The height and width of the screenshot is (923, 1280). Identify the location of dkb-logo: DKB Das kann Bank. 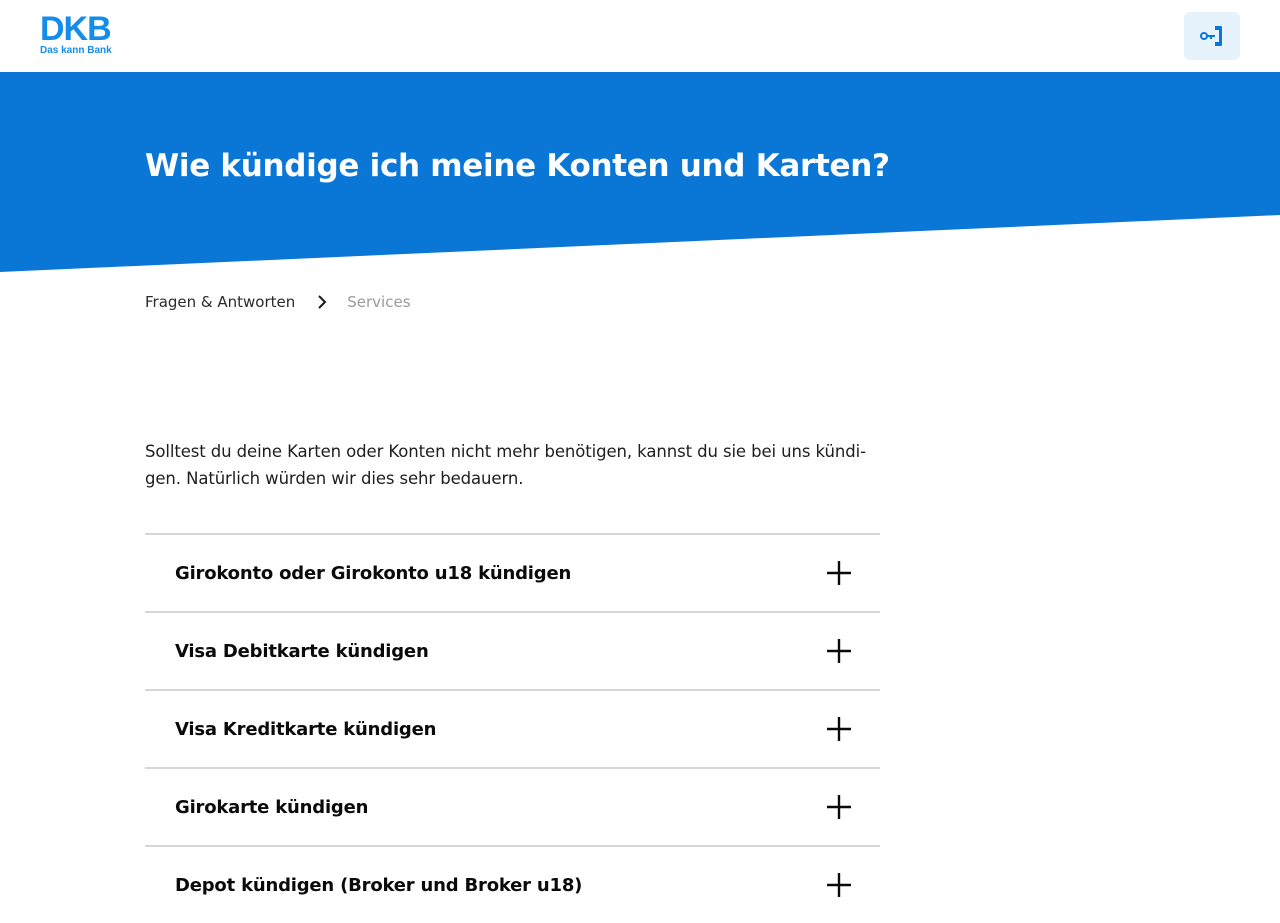
(85, 33).